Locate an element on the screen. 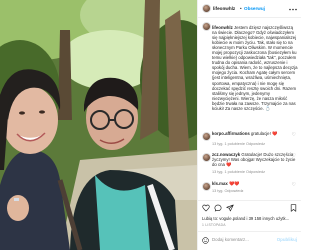 The image size is (320, 250). post-header: lifeonwhlz • Obserwuj is located at coordinates (249, 9).